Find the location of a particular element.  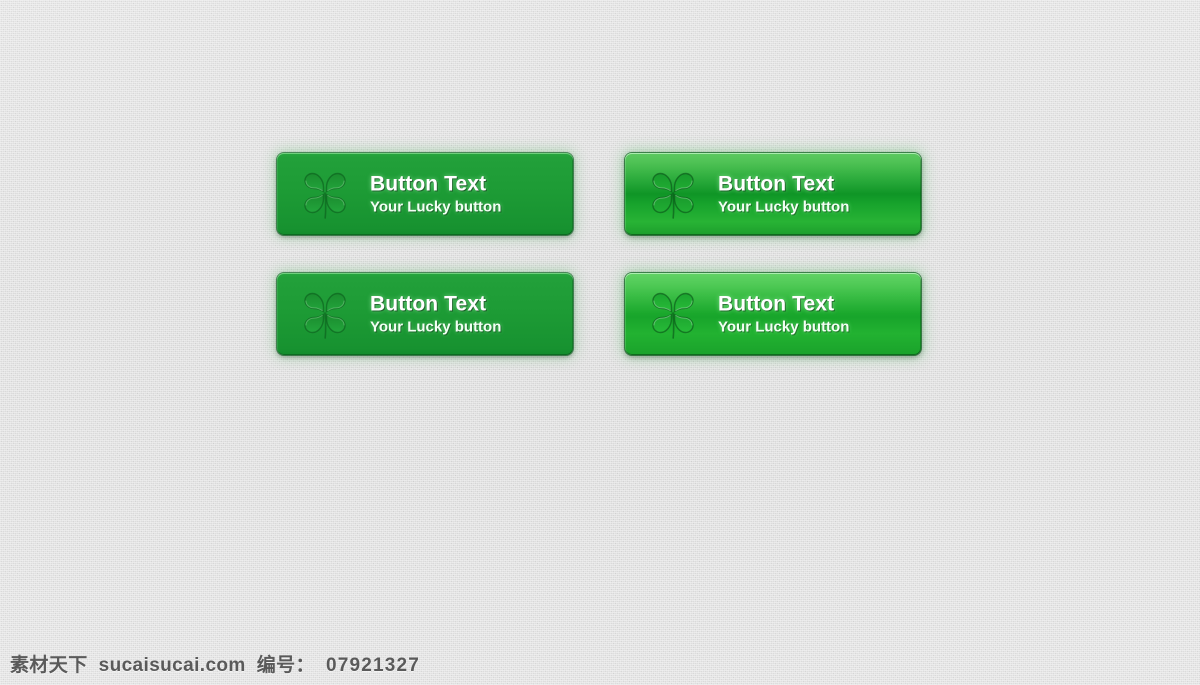

lucky-button-gloss-2: Button Text Your Lucky button is located at coordinates (773, 314).